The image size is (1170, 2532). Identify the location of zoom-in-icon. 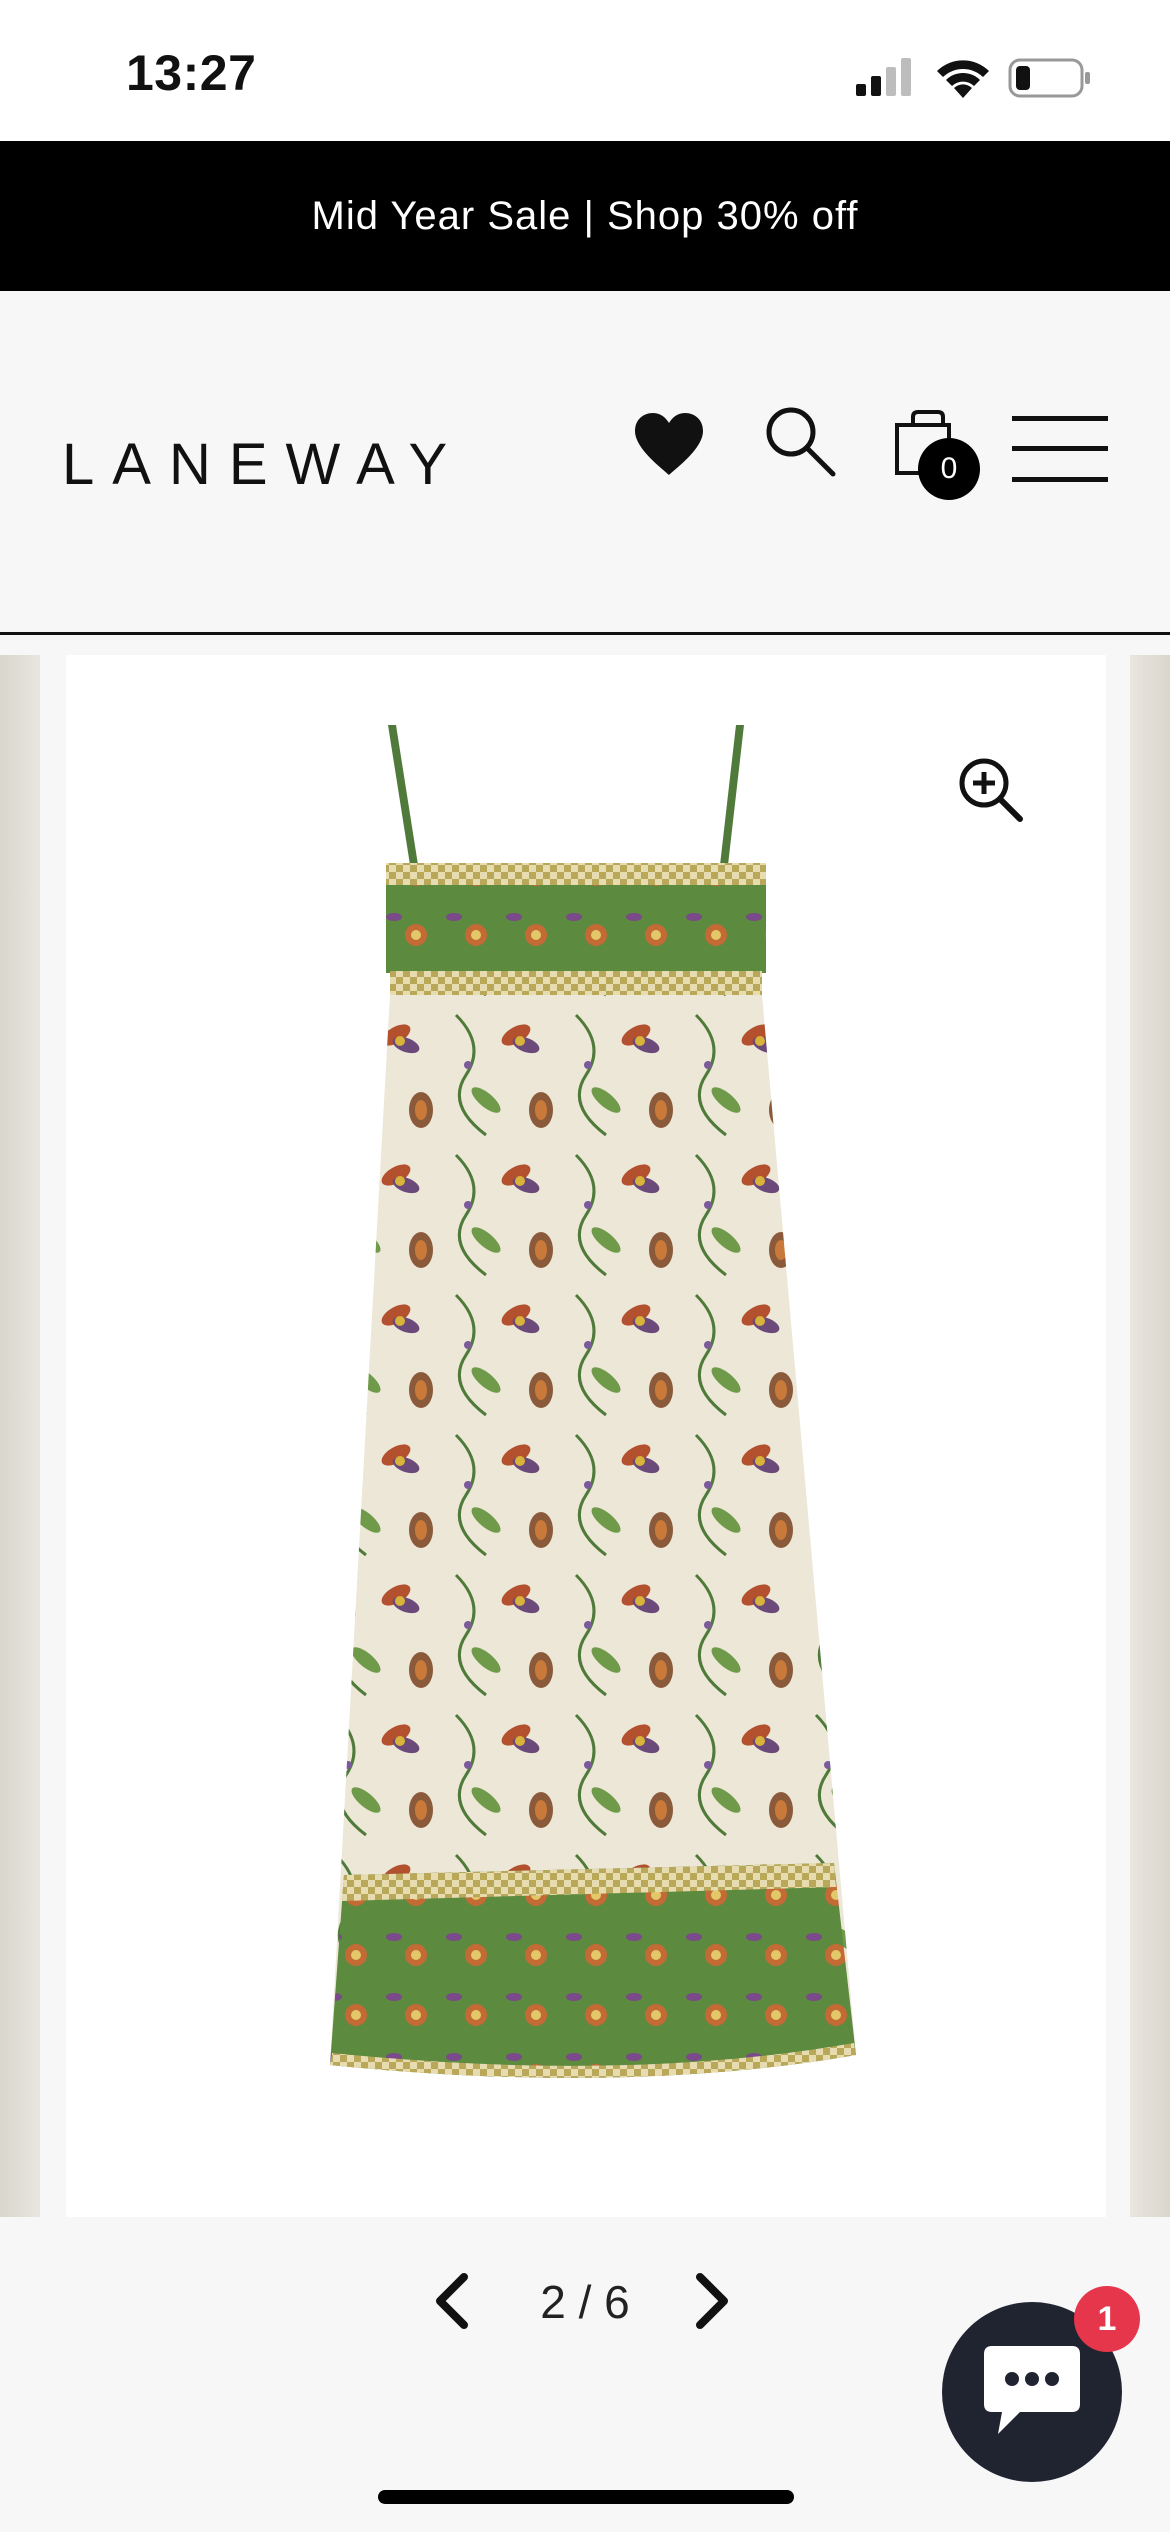
(991, 790).